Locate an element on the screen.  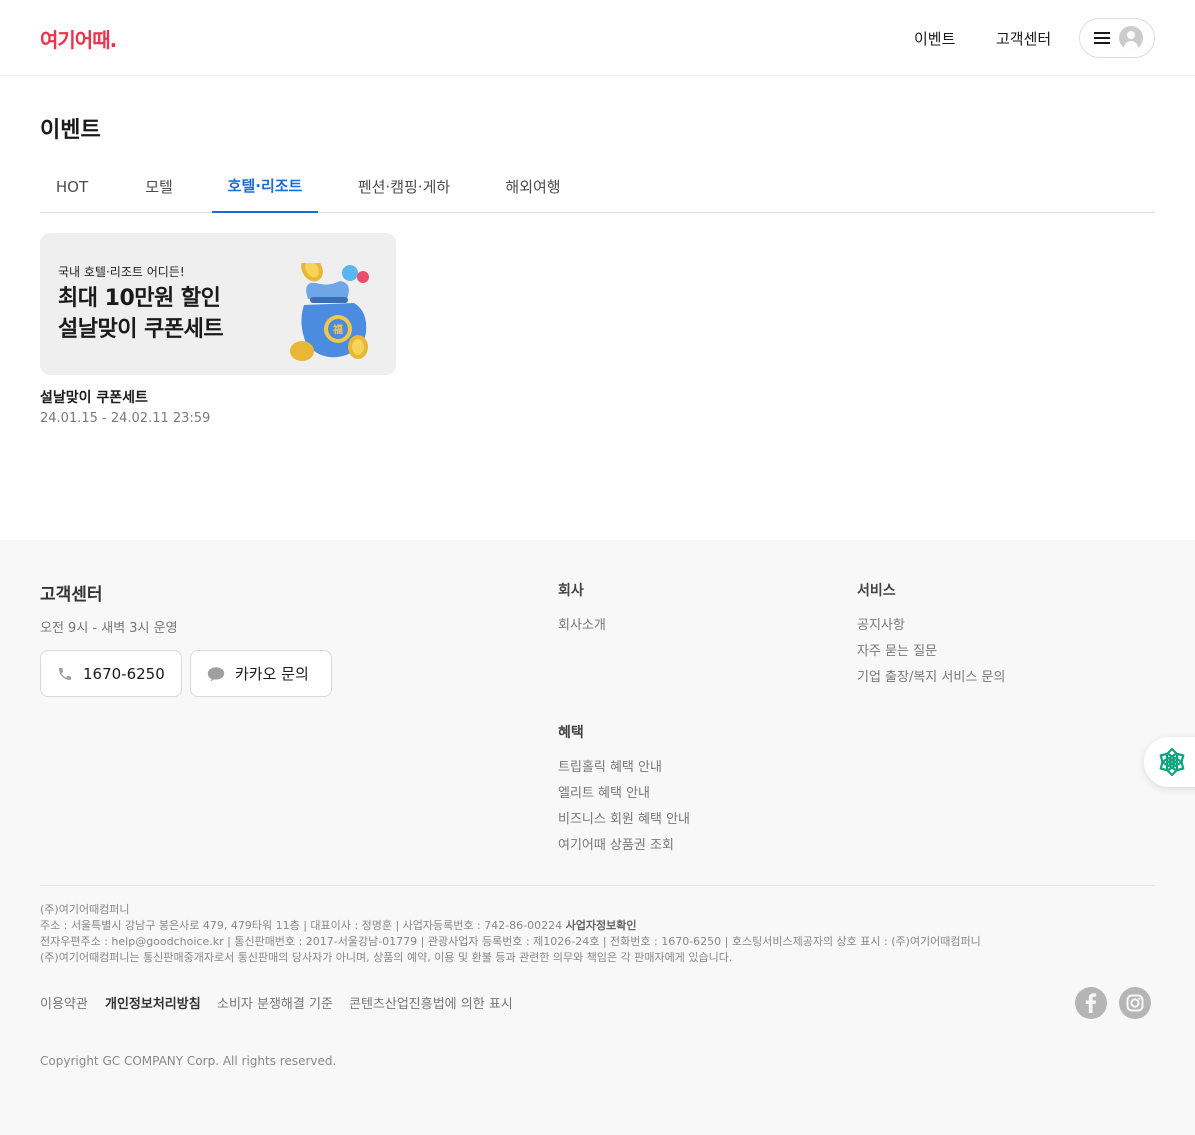
hamburger-icon is located at coordinates (1102, 38).